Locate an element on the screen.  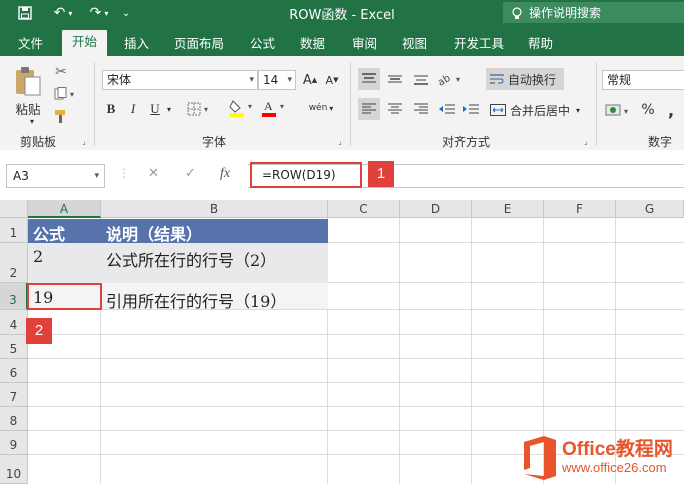
enter-formula-icon: ✓ is located at coordinates (190, 173).